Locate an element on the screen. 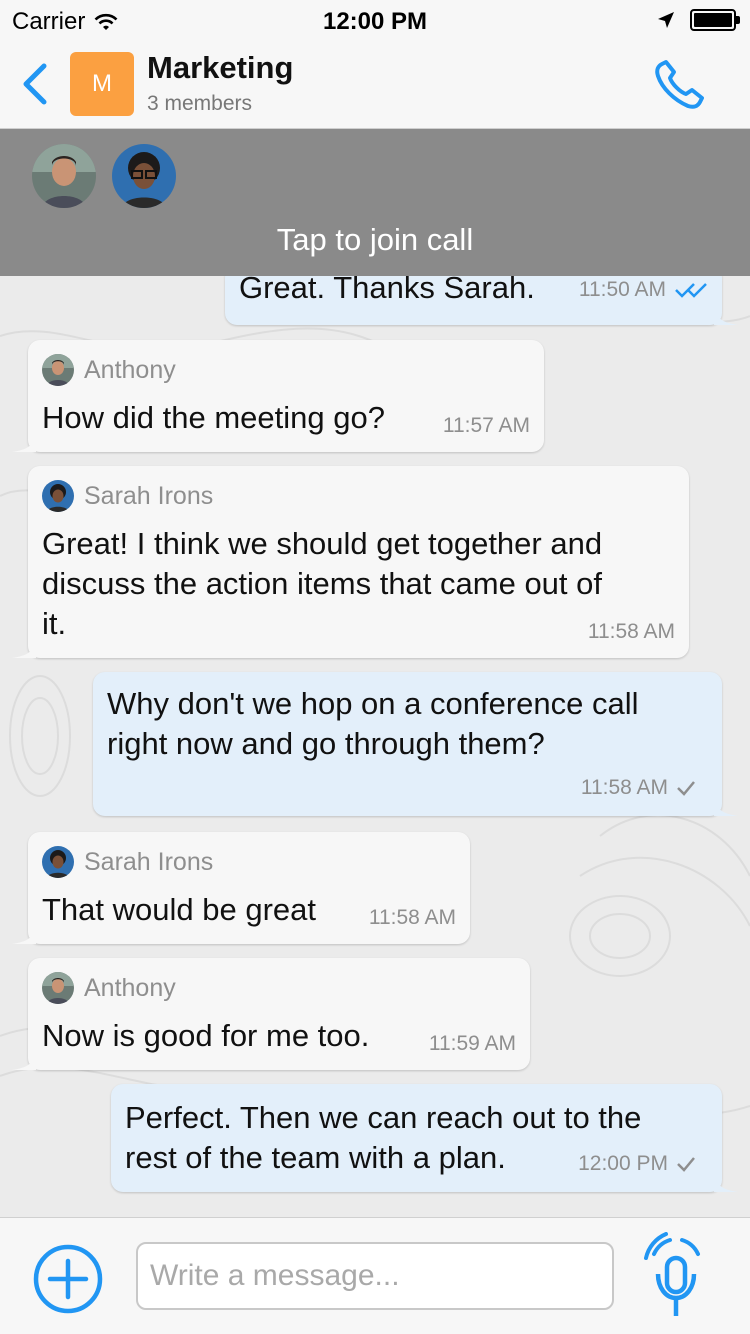 This screenshot has height=1334, width=750. message-line: right now and go through them? is located at coordinates (326, 743).